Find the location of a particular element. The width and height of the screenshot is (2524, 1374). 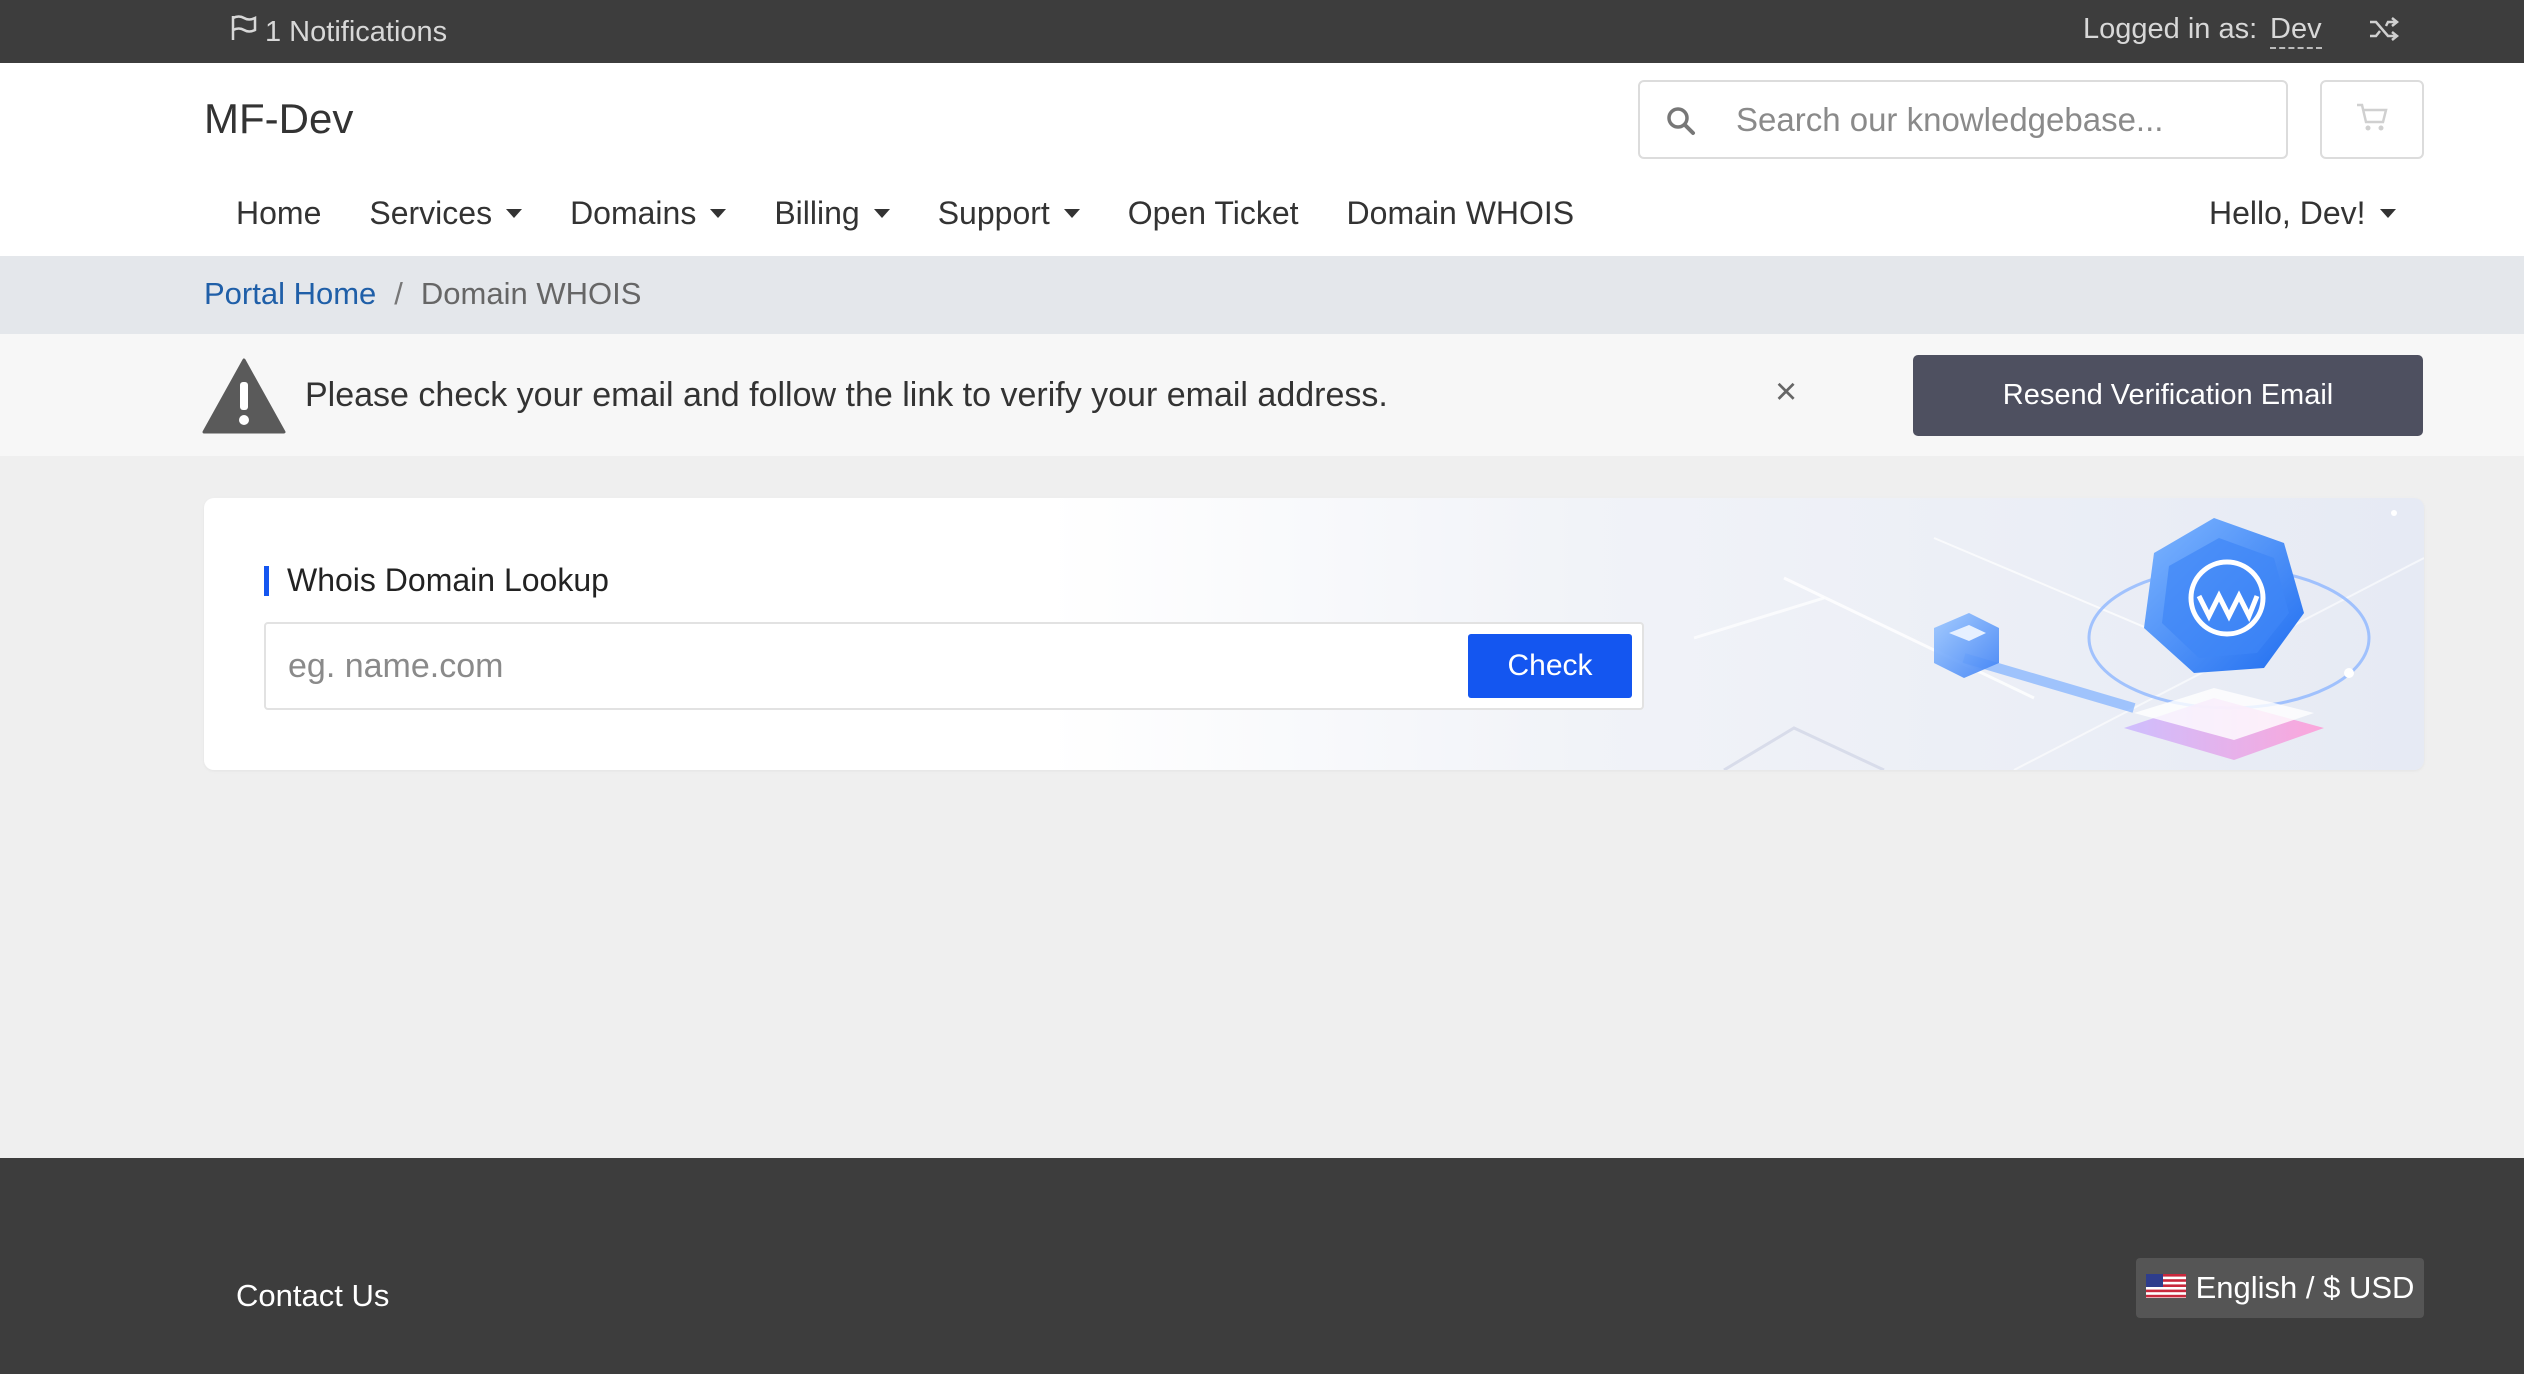

language-currency-selector: English / $ USD is located at coordinates (2280, 1288).